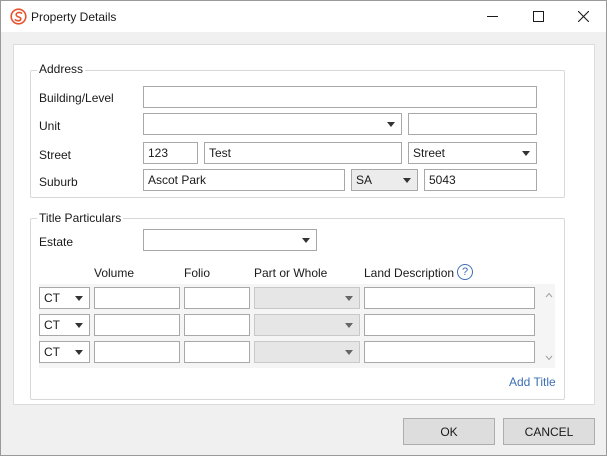  I want to click on minimize-icon, so click(492, 16).